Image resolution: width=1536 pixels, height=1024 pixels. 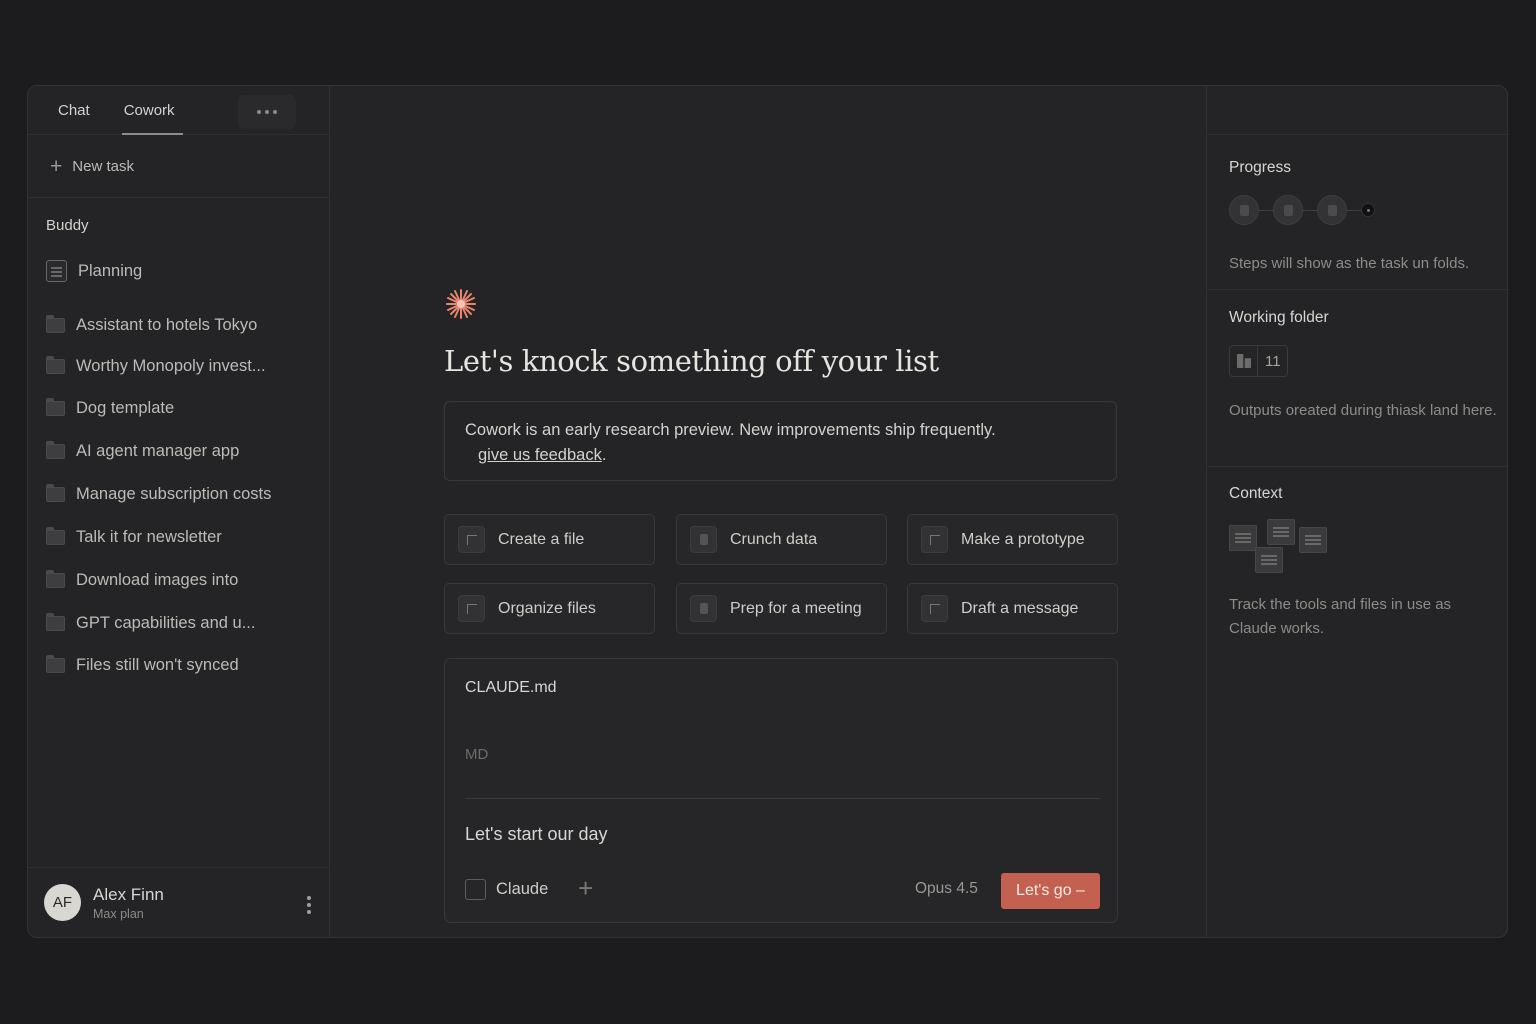 I want to click on context-files-icon, so click(x=1279, y=547).